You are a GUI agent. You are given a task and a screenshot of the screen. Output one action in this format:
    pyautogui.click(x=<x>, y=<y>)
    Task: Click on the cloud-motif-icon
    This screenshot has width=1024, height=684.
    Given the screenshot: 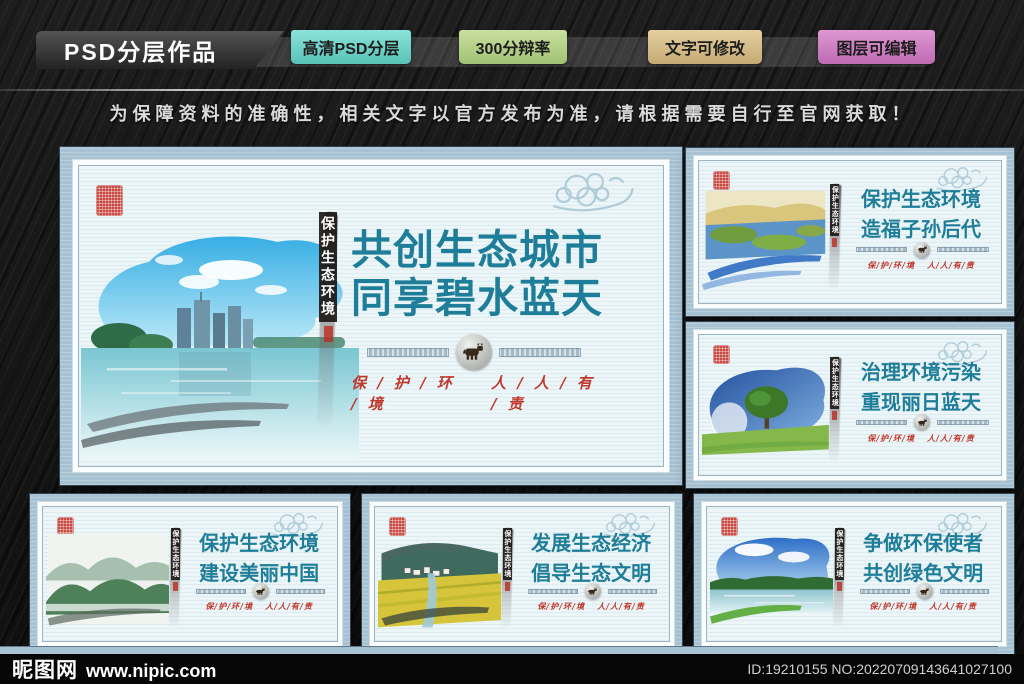 What is the action you would take?
    pyautogui.click(x=589, y=195)
    